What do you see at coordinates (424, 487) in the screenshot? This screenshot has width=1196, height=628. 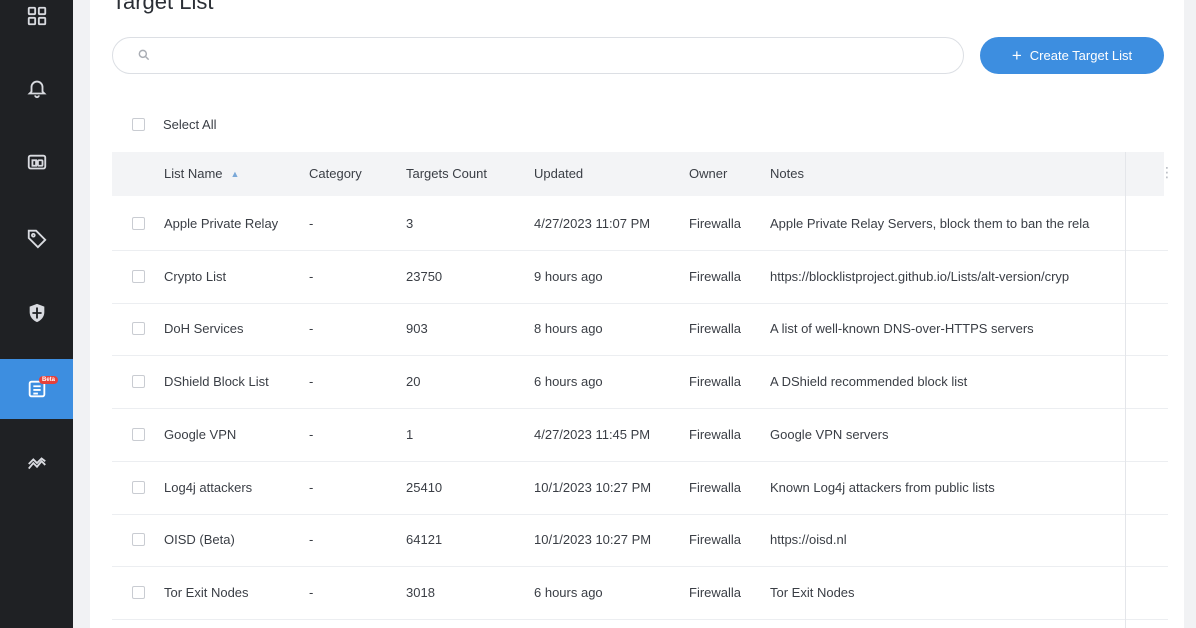 I see `cell-targets-count: 25410` at bounding box center [424, 487].